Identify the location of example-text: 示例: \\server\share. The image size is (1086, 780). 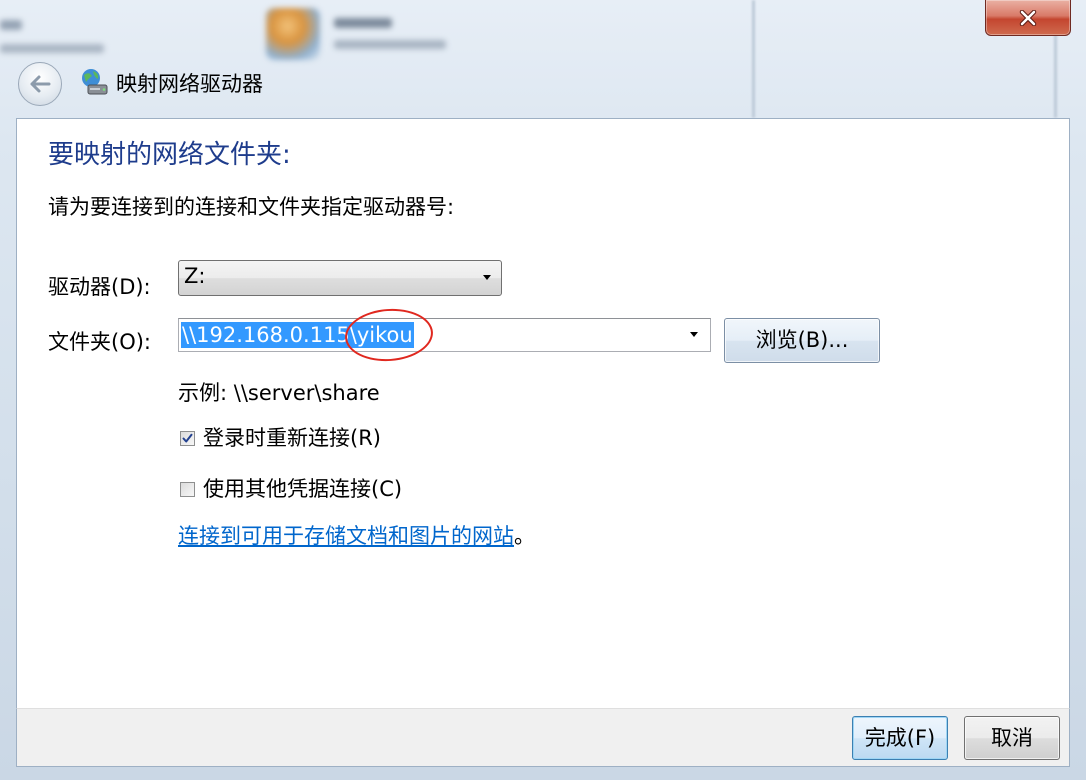
(279, 393).